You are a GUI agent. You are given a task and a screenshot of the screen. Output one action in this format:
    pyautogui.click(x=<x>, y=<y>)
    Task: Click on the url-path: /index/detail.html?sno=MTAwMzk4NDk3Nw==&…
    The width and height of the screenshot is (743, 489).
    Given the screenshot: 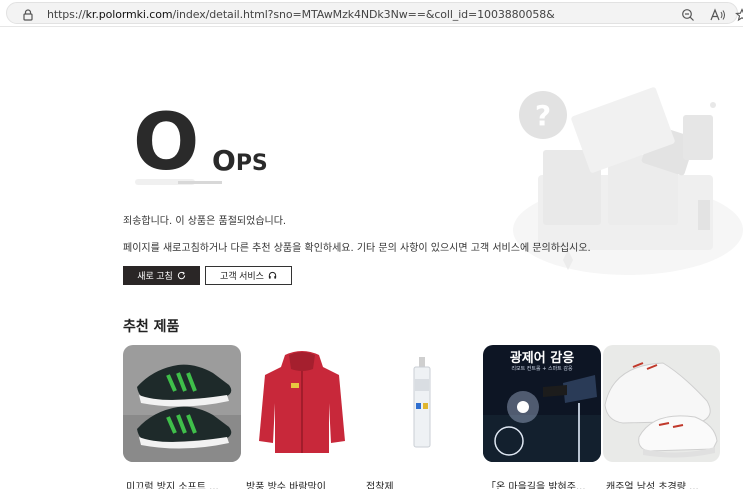 What is the action you would take?
    pyautogui.click(x=363, y=14)
    